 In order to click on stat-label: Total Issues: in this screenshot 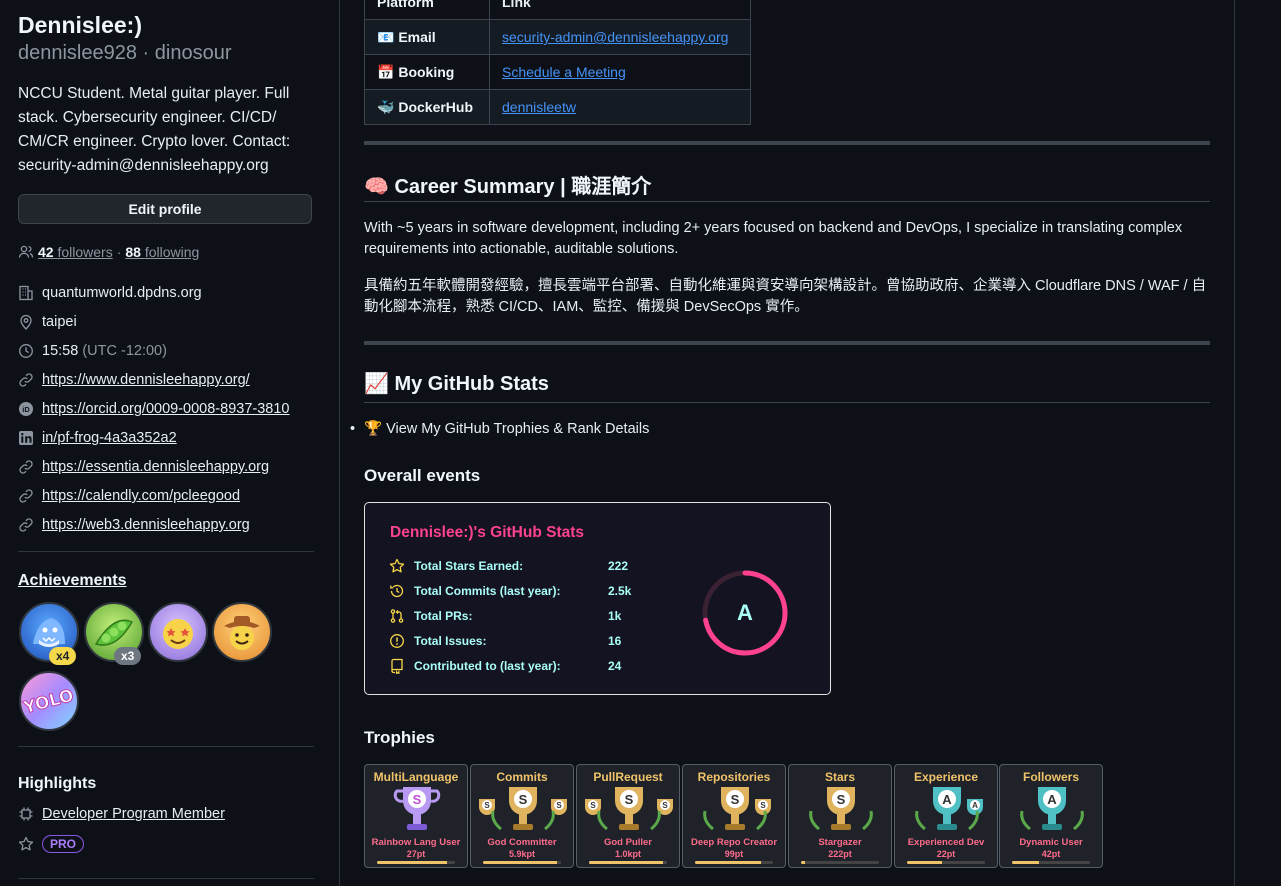, I will do `click(450, 641)`.